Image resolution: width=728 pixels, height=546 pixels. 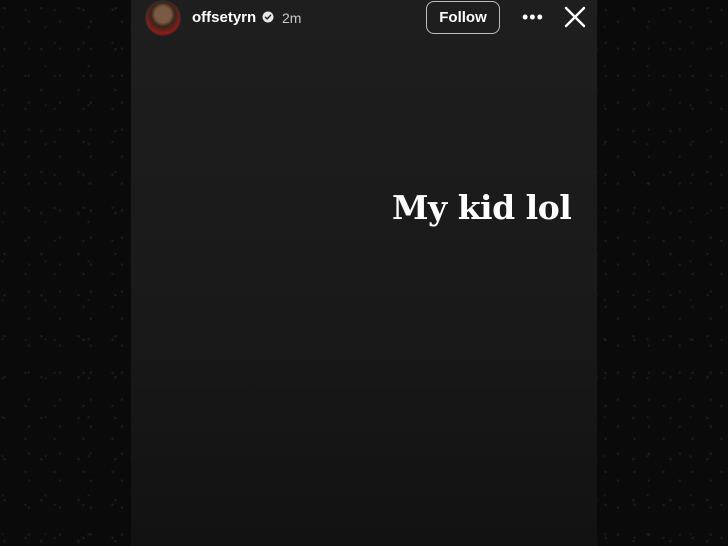 What do you see at coordinates (532, 17) in the screenshot?
I see `more-options-icon: •••` at bounding box center [532, 17].